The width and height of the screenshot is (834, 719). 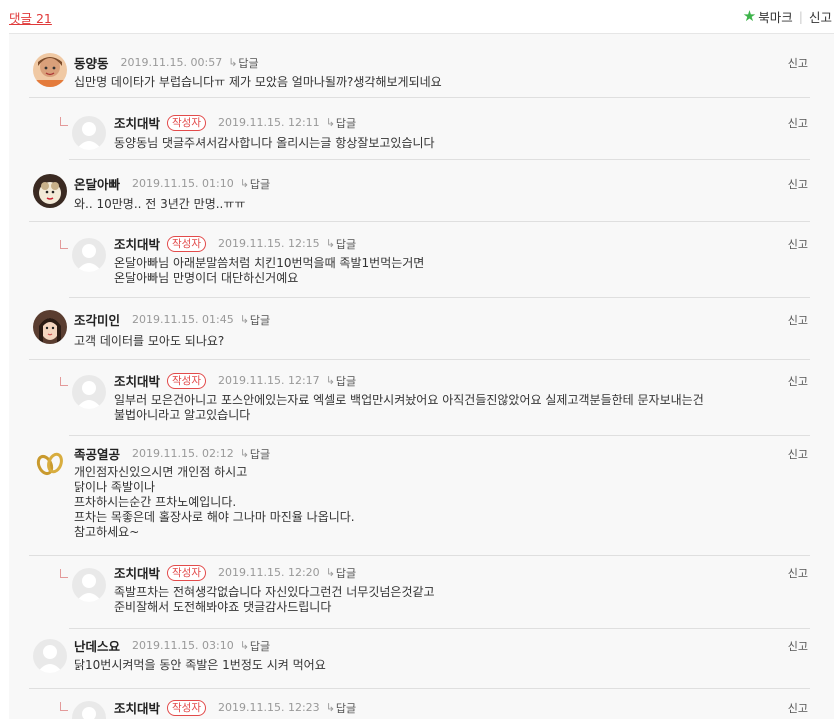 I want to click on comment-line: 족발프차는 전혀생각없습니다 자신있다그런건 너무깃넘은것같고, so click(x=274, y=592).